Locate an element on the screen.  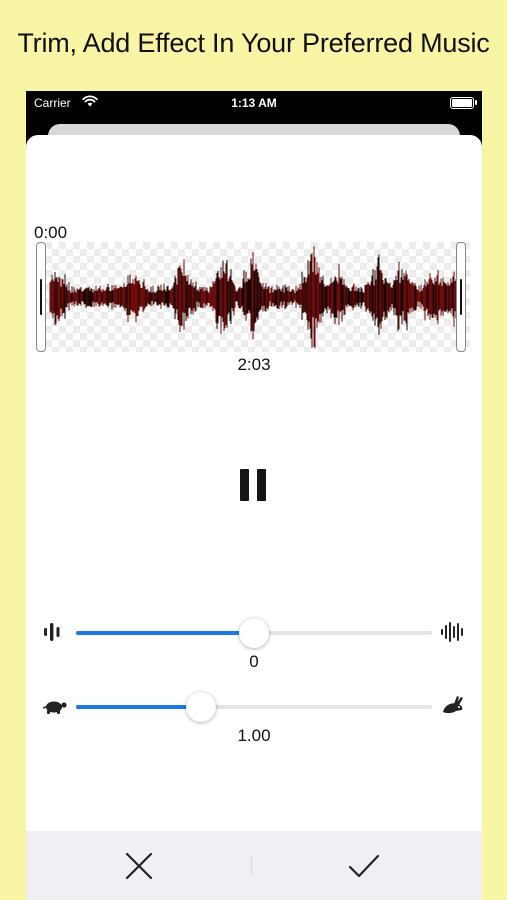
volume-slider-thumb is located at coordinates (254, 633).